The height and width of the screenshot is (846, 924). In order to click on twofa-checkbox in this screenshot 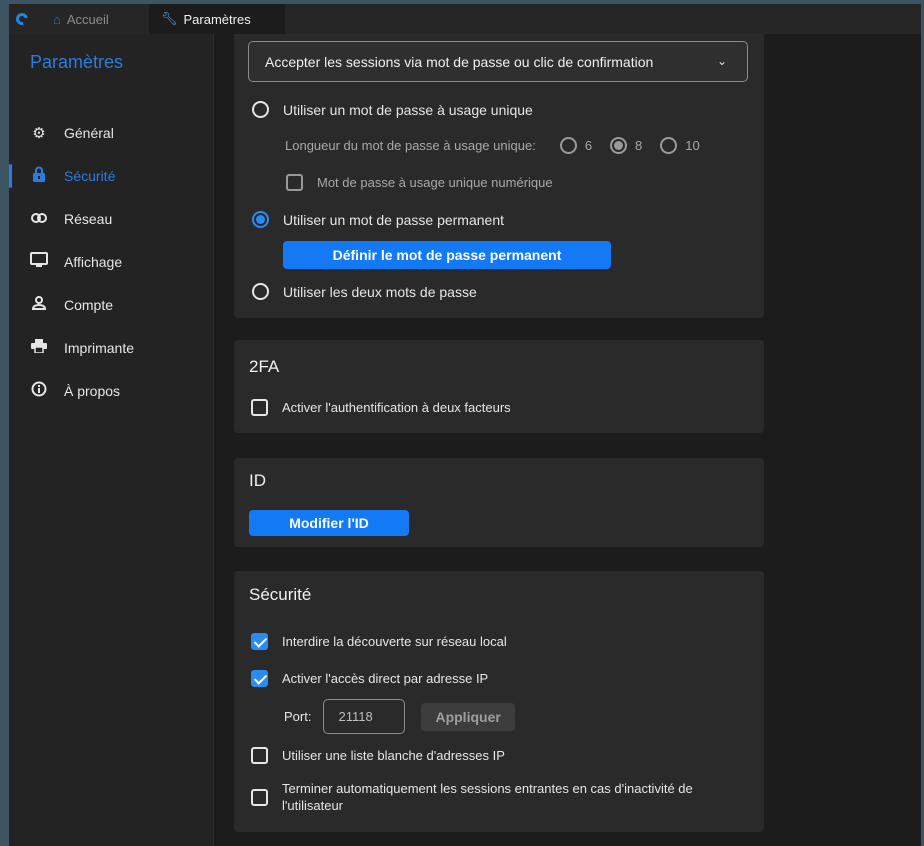, I will do `click(259, 407)`.